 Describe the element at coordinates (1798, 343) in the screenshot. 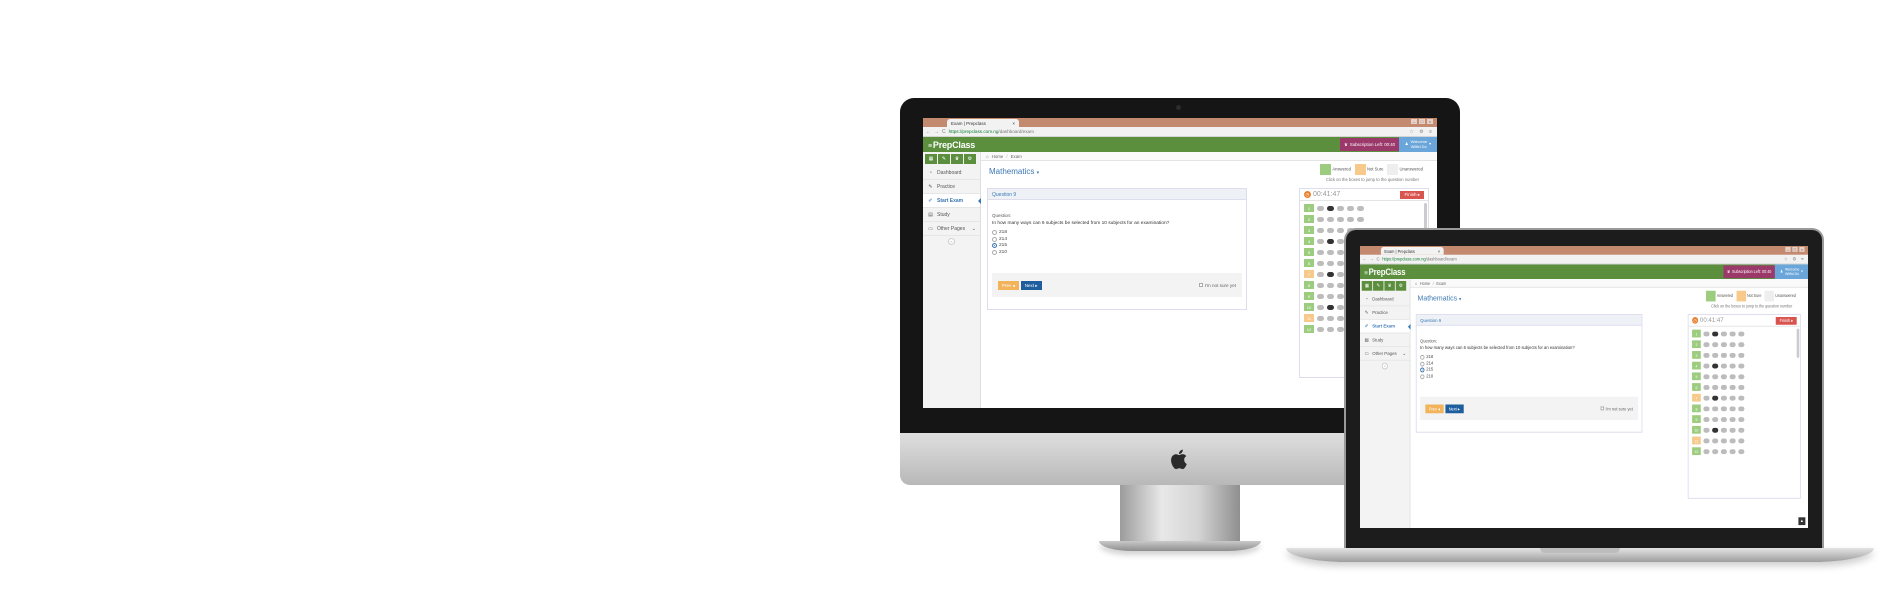

I see `scrollbar` at that location.